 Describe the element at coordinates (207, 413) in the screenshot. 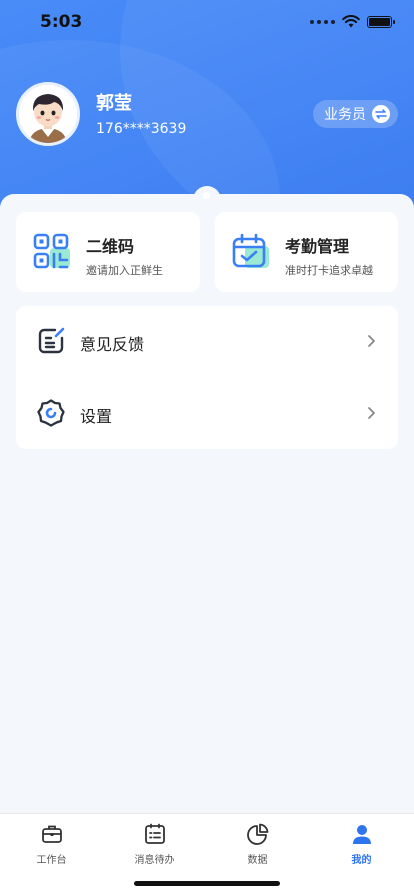

I see `list-item-settings: 设置` at that location.